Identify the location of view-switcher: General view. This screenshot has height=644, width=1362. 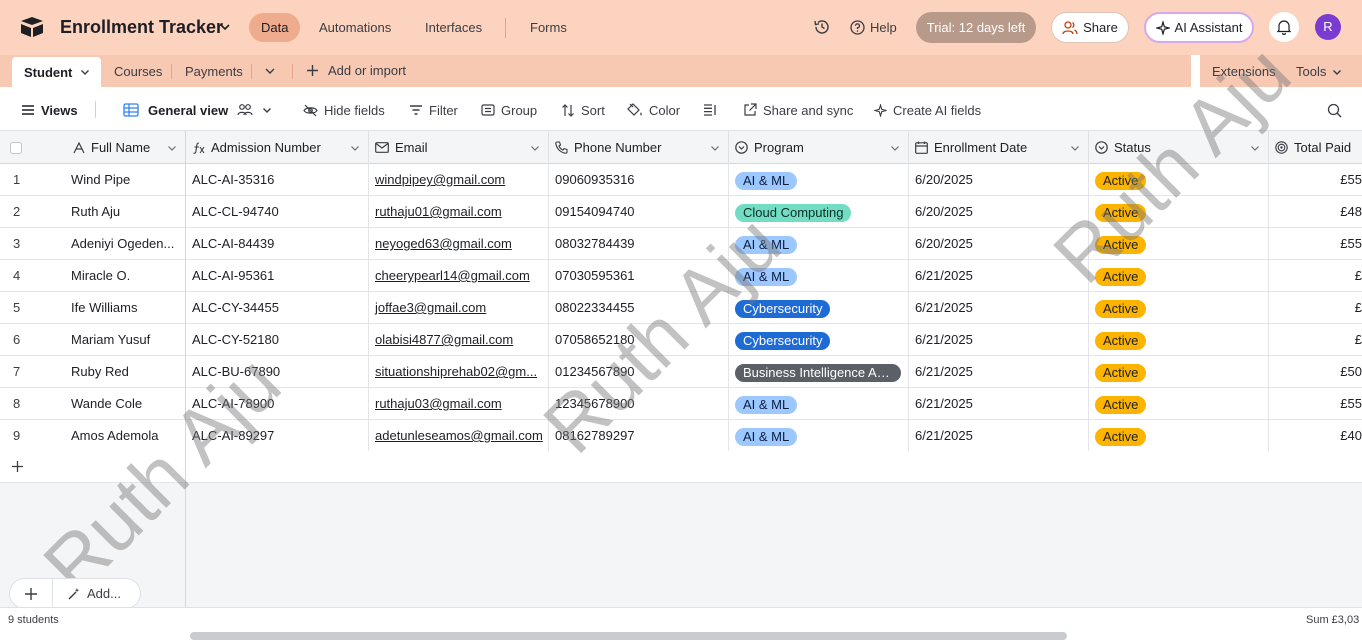
(197, 110).